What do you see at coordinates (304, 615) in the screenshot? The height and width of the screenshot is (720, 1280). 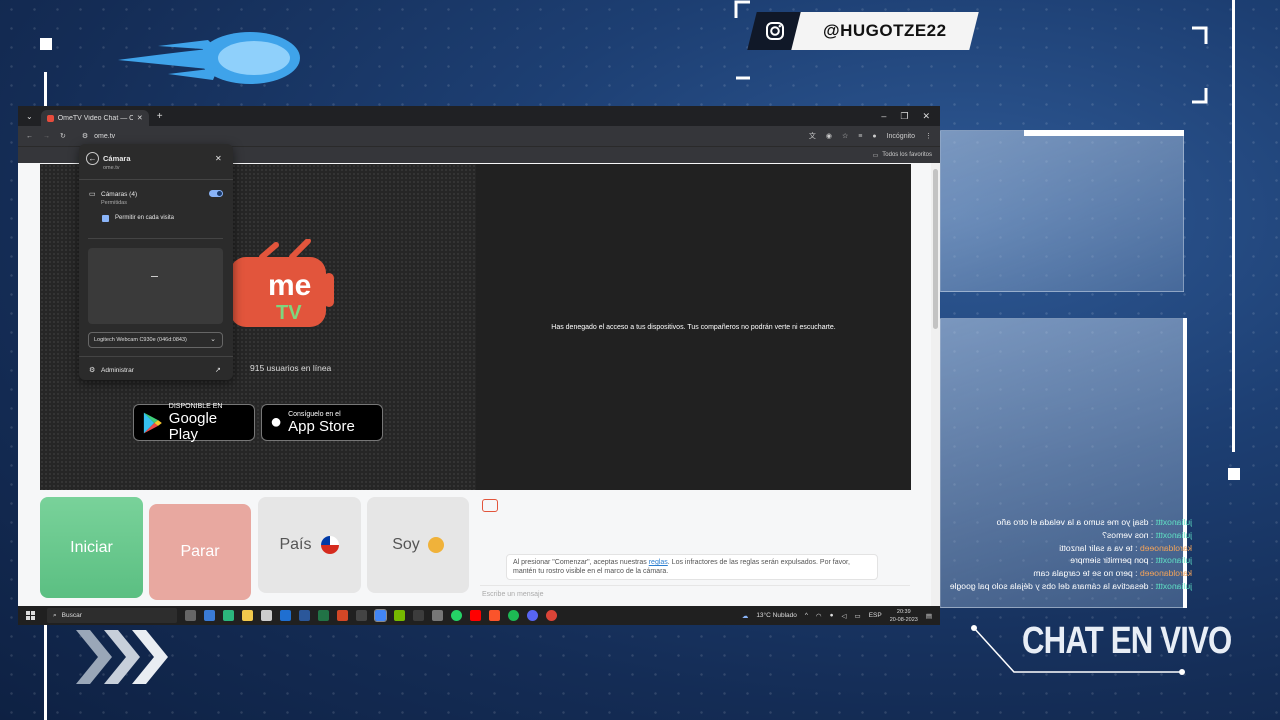 I see `word-icon` at bounding box center [304, 615].